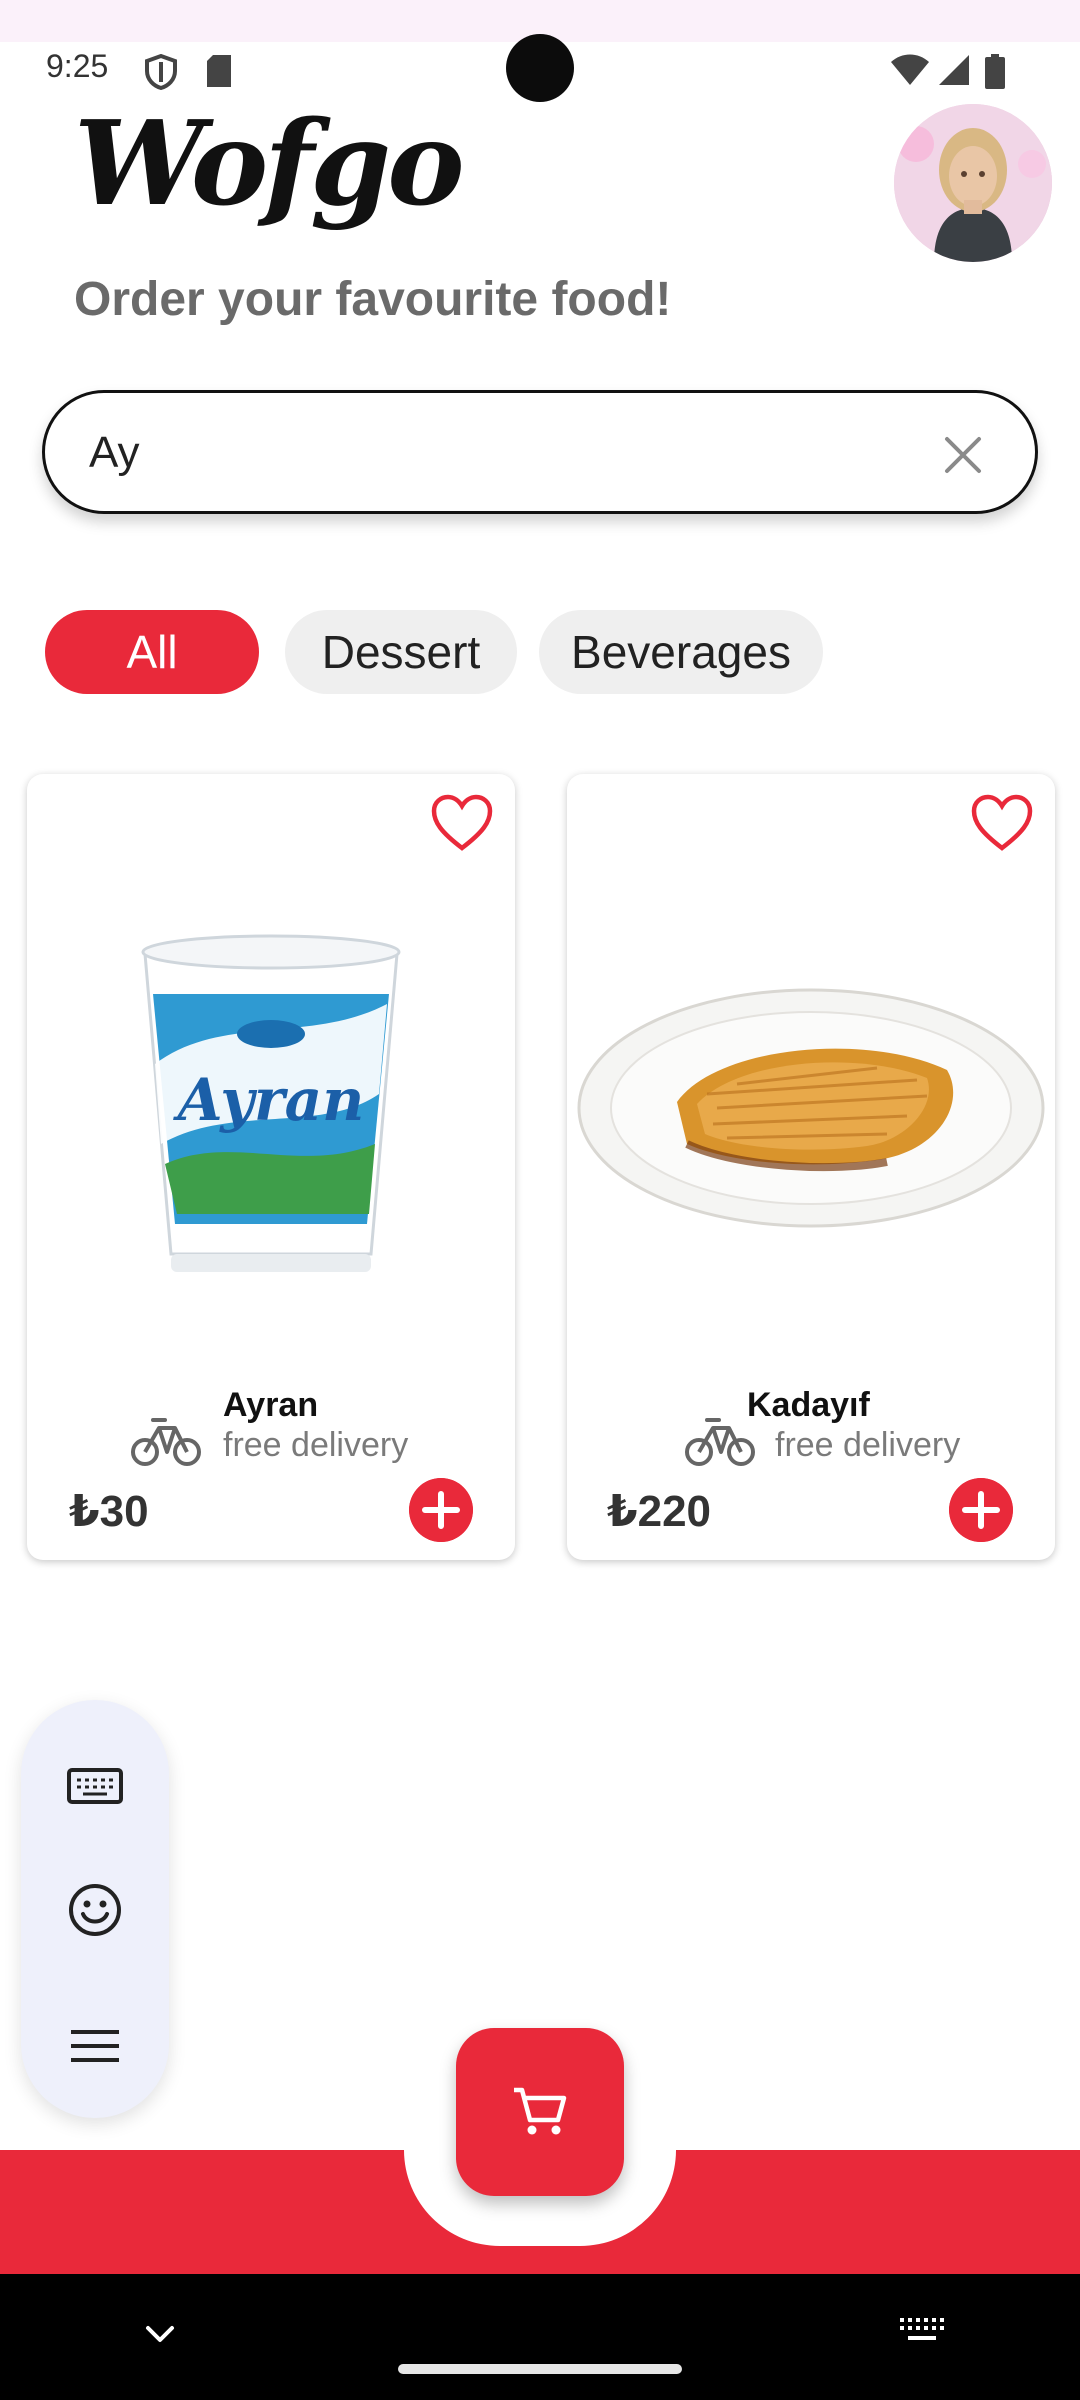 The width and height of the screenshot is (1080, 2400). I want to click on ayran-cup-image: Ayran, so click(271, 1103).